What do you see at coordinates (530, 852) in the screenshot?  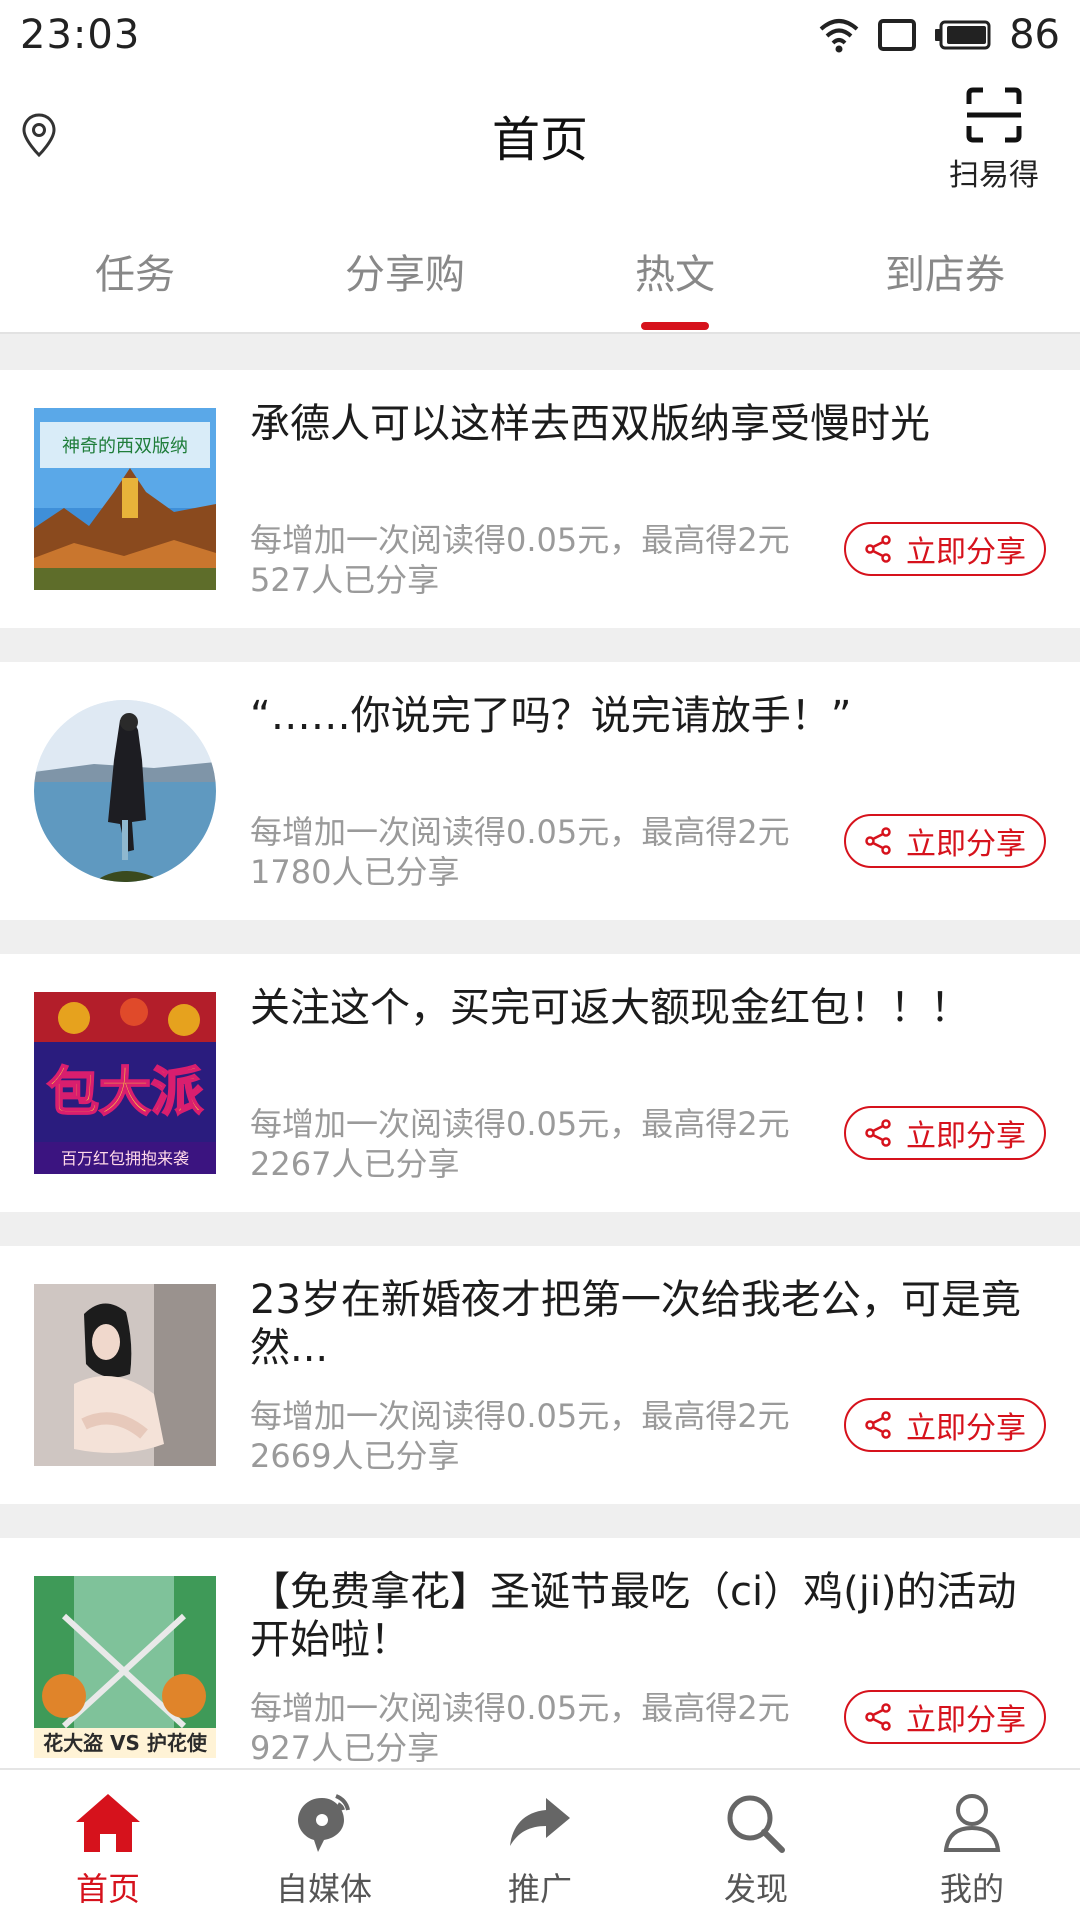 I see `article-meta: 每增加一次阅读得0.05元，最高得2元 1780人已分享` at bounding box center [530, 852].